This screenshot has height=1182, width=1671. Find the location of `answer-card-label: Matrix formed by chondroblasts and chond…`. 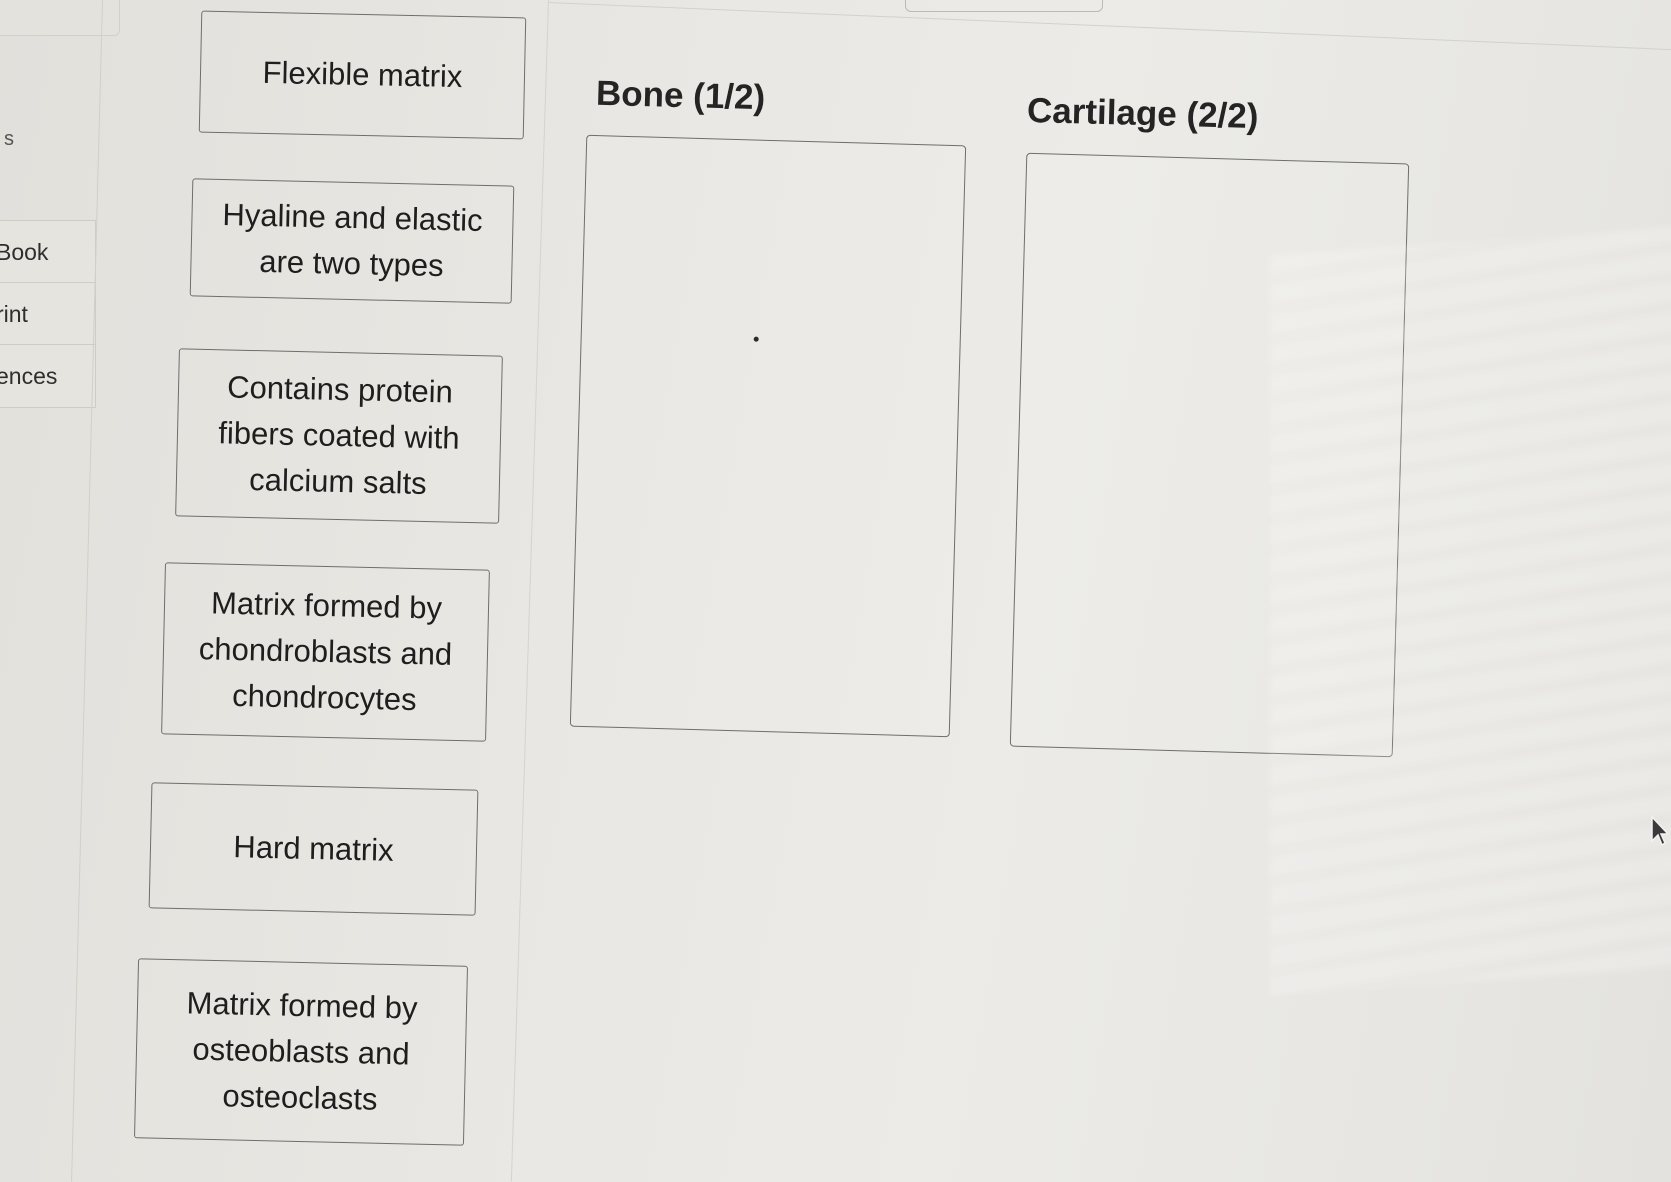

answer-card-label: Matrix formed by chondroblasts and chond… is located at coordinates (325, 651).